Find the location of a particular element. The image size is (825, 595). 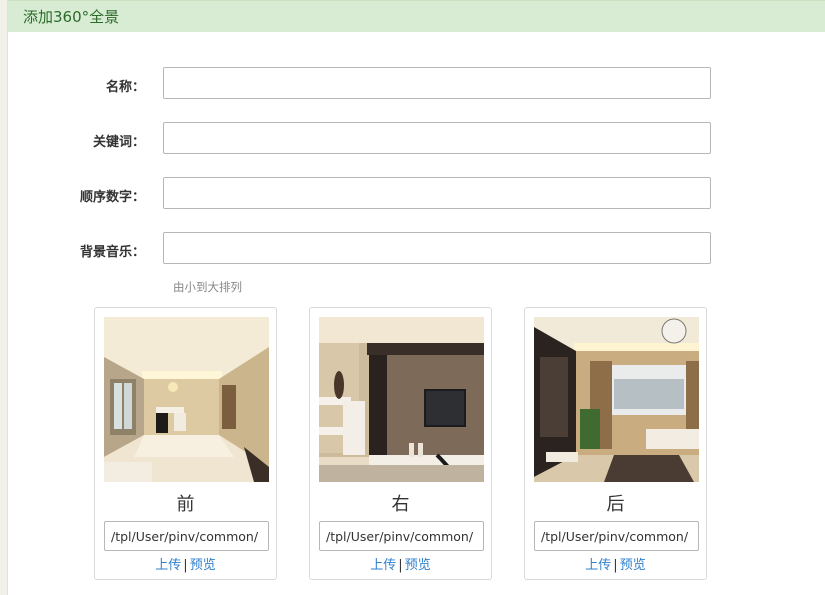

form-row-music: 背景音乐： is located at coordinates (412, 249).